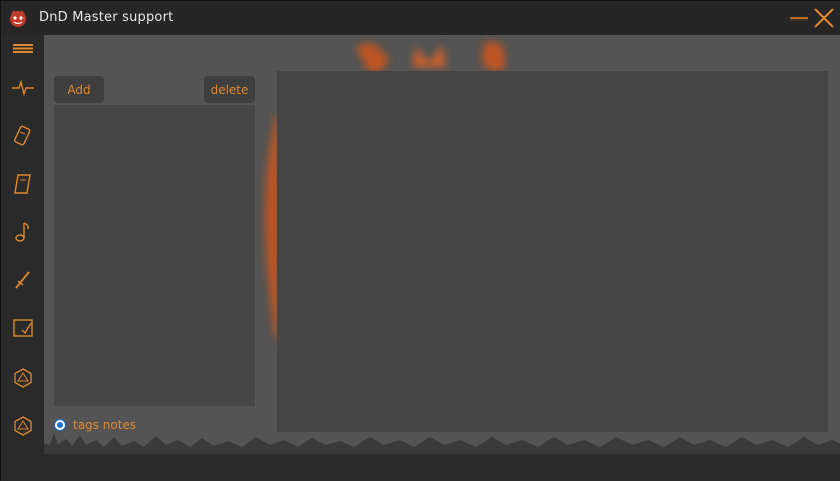 The image size is (840, 481). I want to click on bottom-bar, so click(442, 467).